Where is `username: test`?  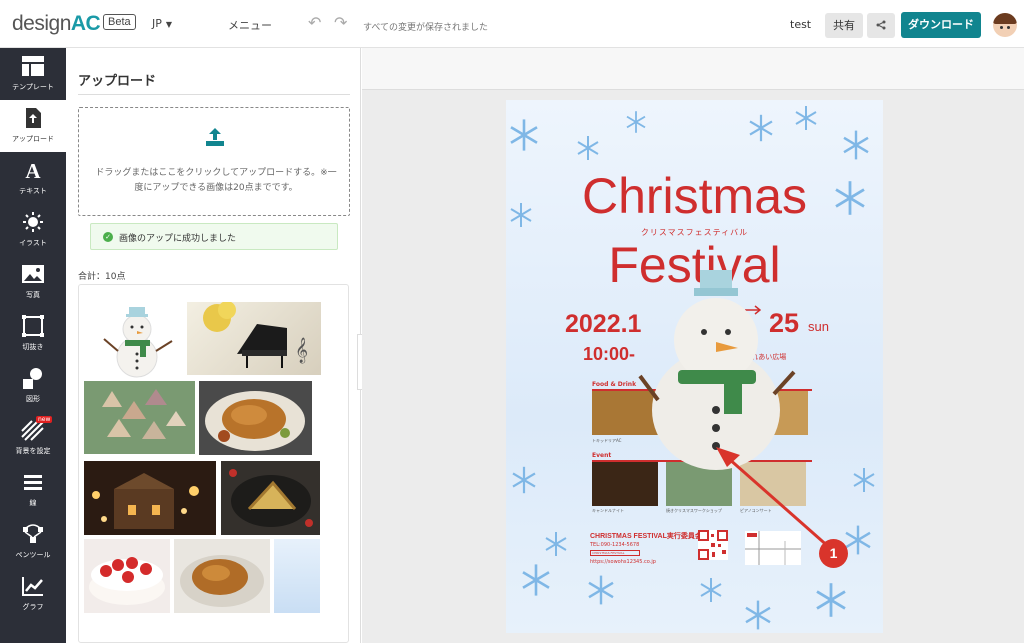 username: test is located at coordinates (801, 24).